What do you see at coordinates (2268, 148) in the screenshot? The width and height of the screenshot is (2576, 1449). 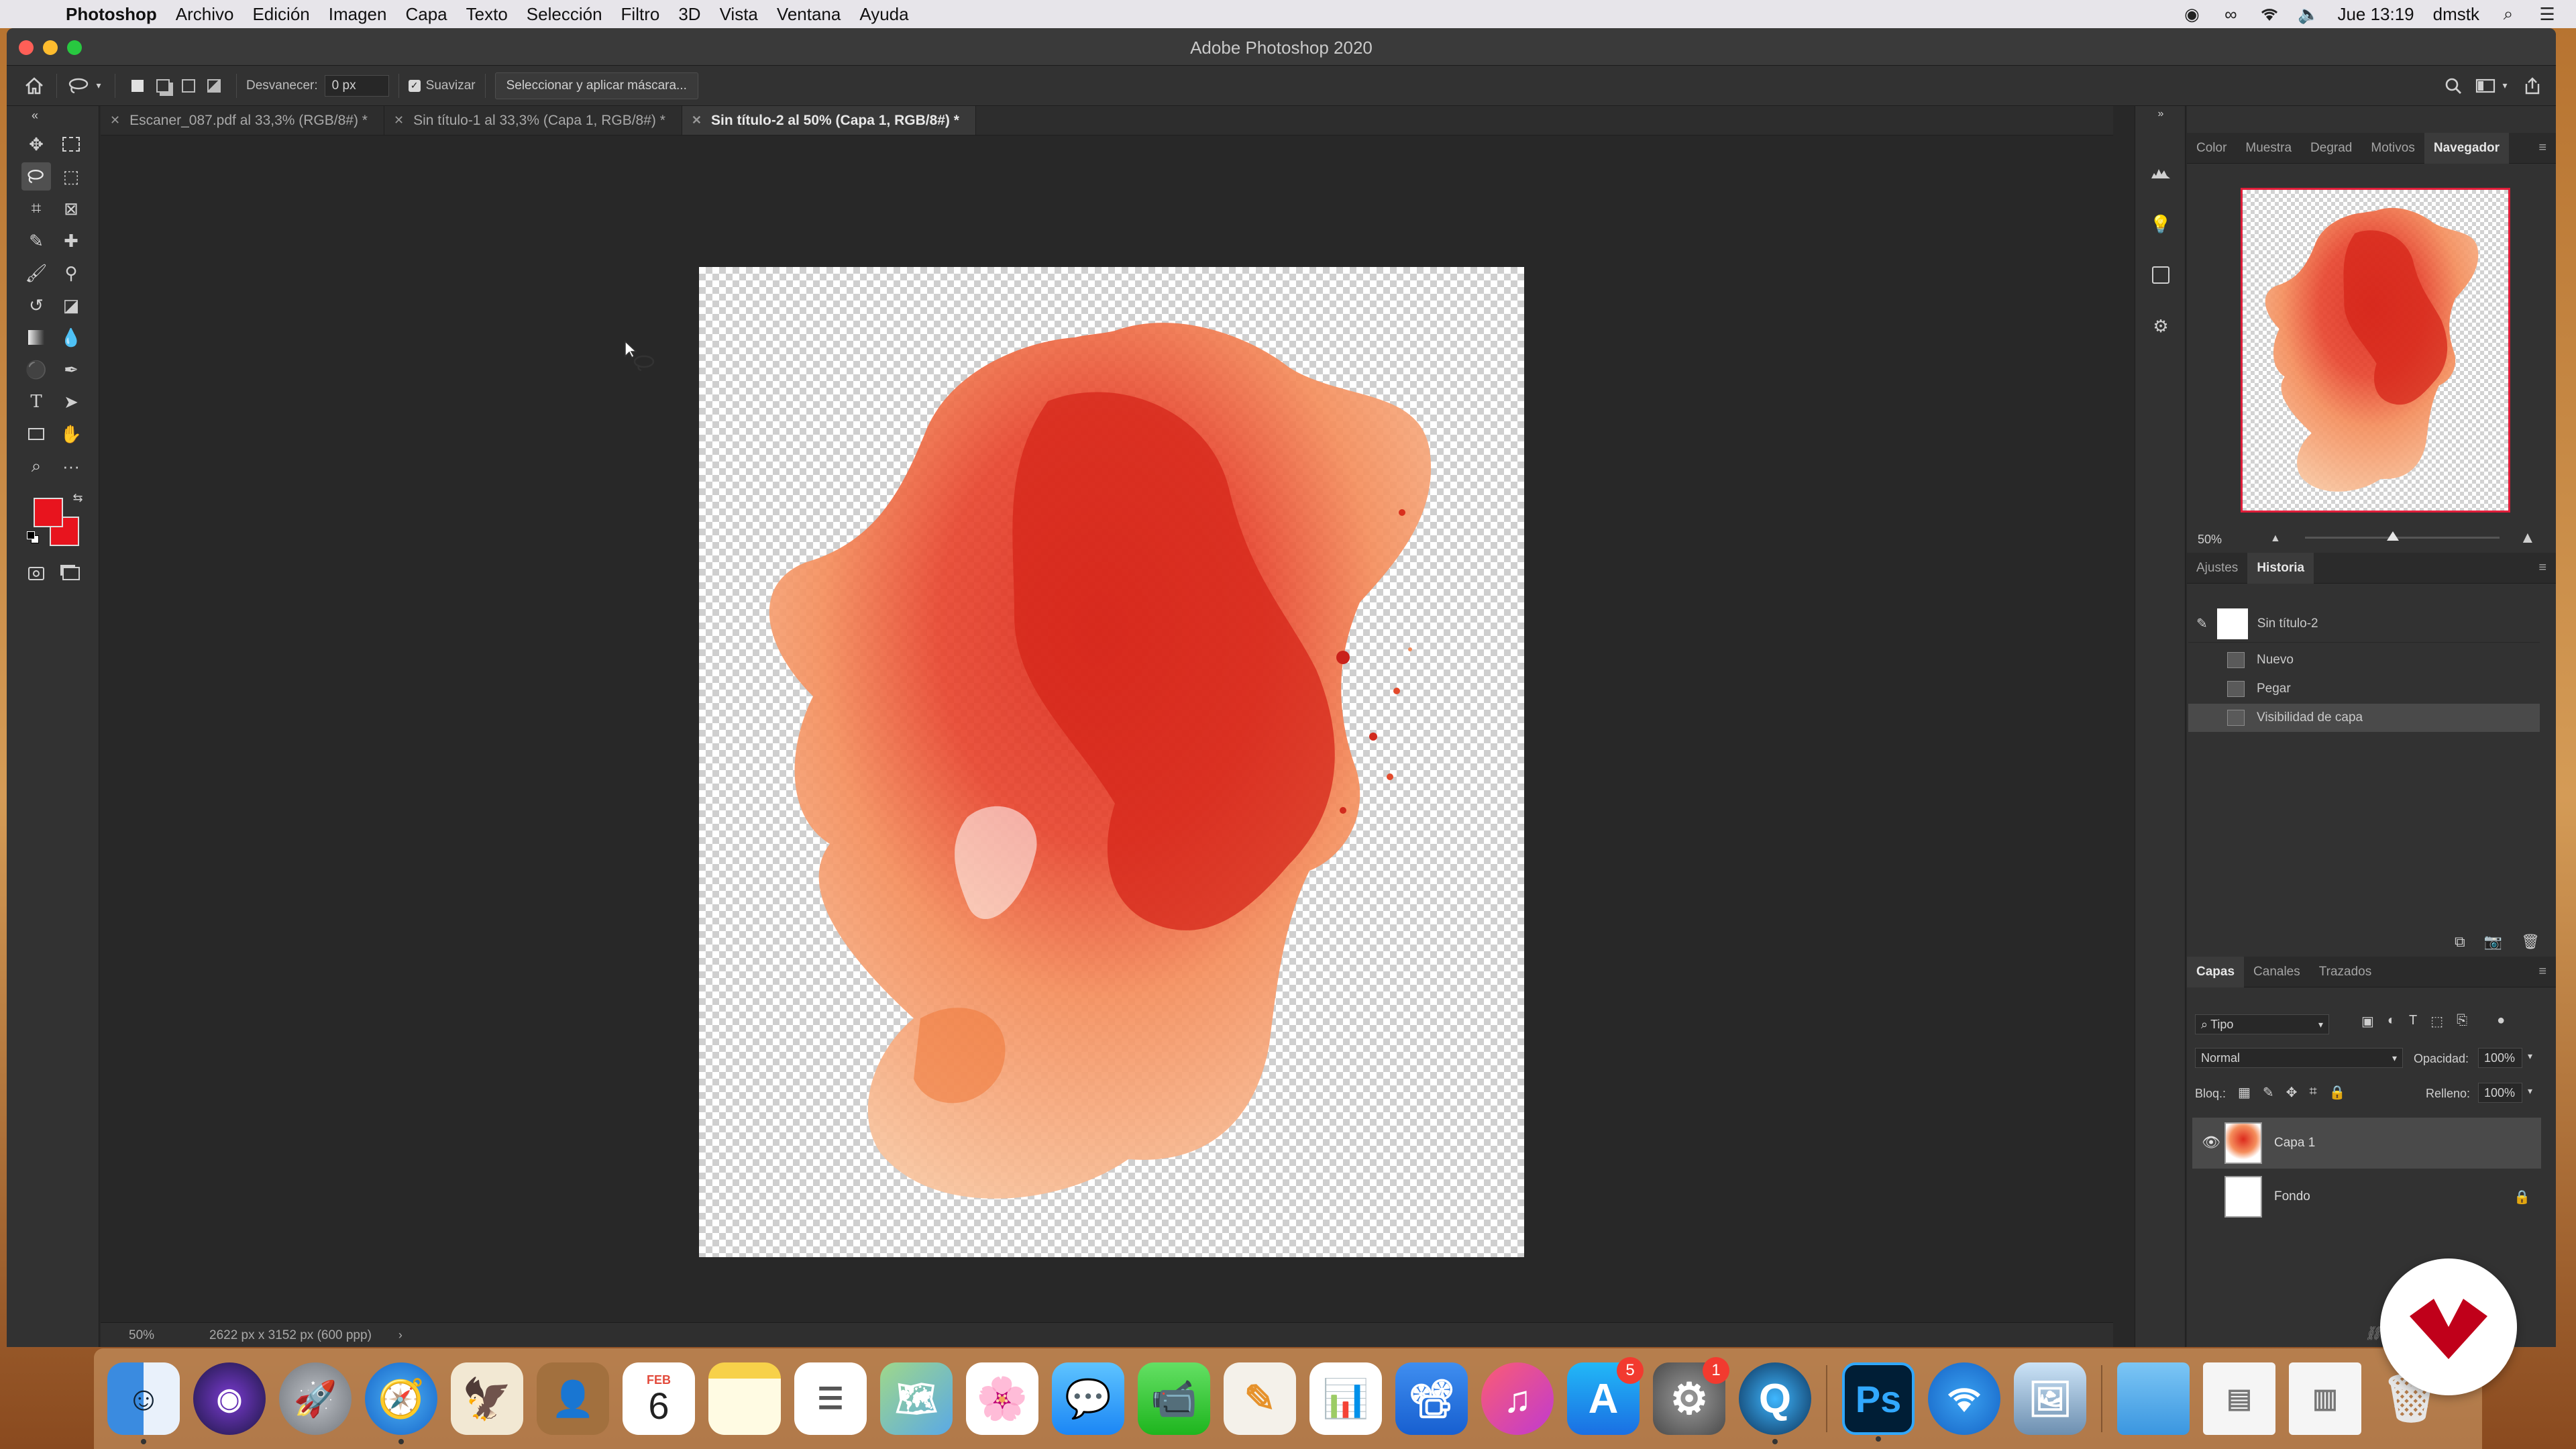 I see `tab-swatches: Muestra` at bounding box center [2268, 148].